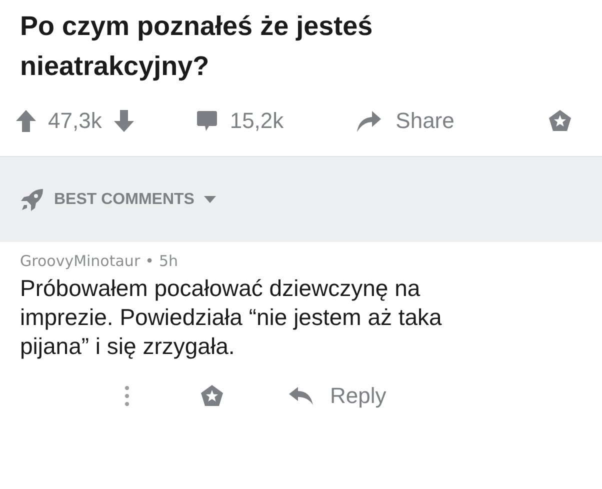 The height and width of the screenshot is (489, 602). I want to click on comment-body: Próbowałem pocałować dziewczynę na imprezie. Powiedziała “nie jestem aż taka pijana” i się zrzygała., so click(231, 317).